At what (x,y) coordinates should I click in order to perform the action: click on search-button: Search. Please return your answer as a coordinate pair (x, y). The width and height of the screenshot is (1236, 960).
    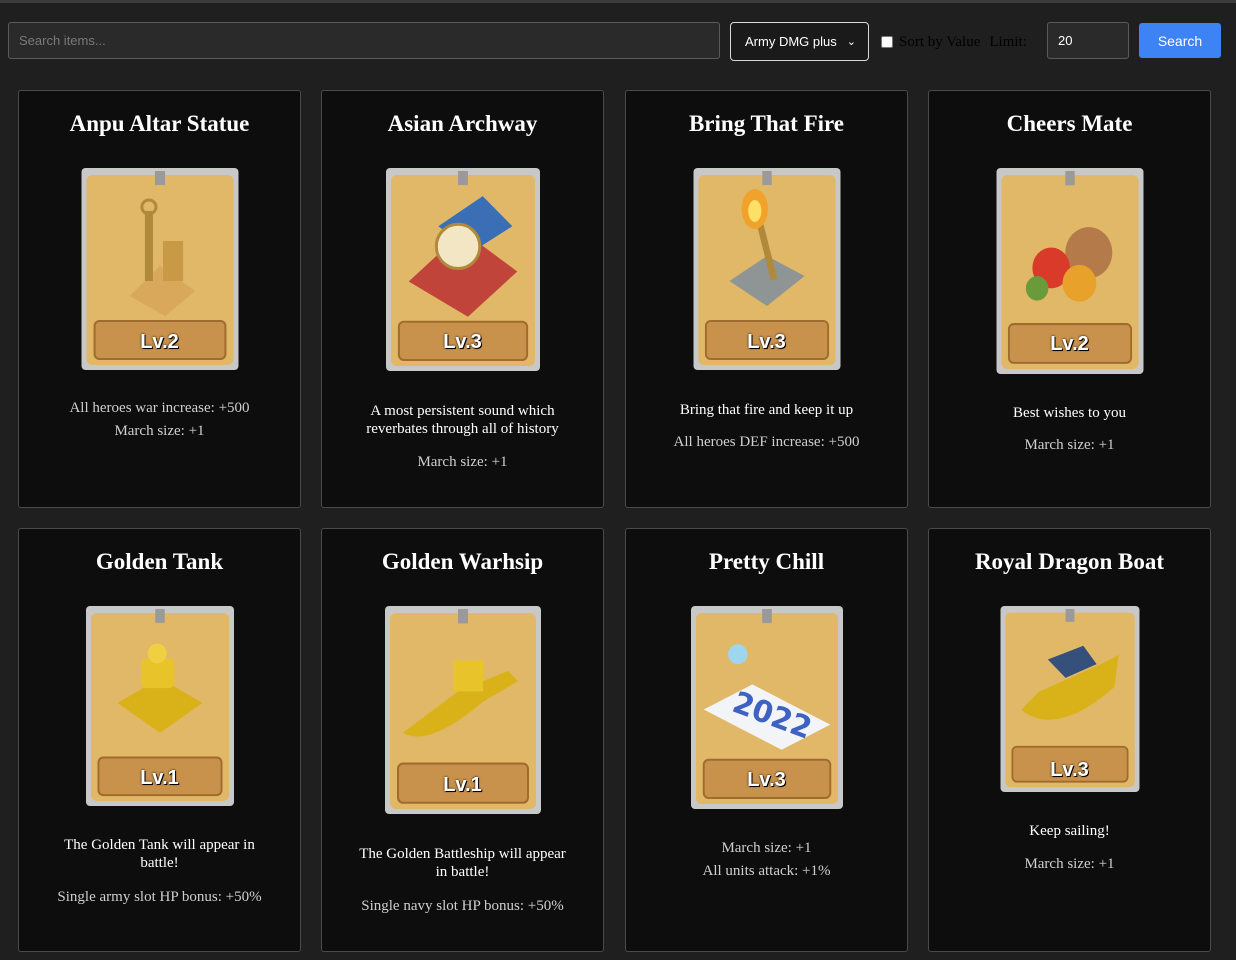
    Looking at the image, I should click on (1180, 40).